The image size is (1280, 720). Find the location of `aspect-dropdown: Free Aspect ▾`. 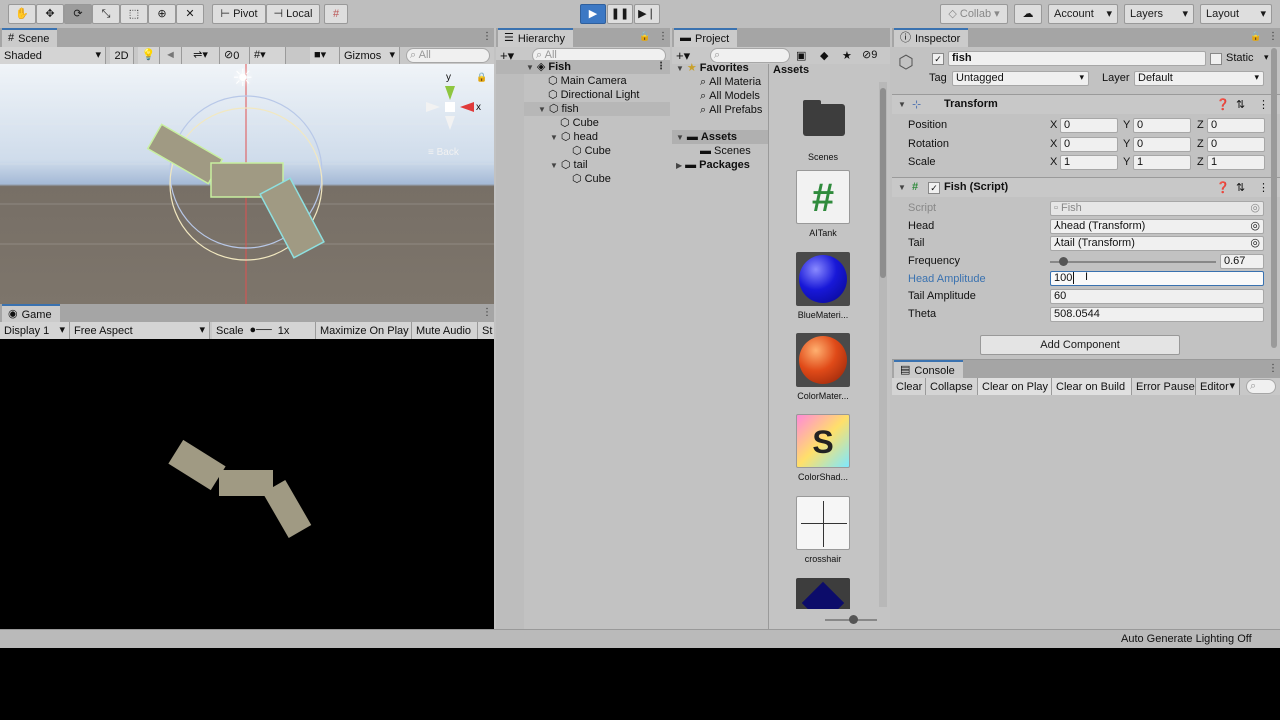

aspect-dropdown: Free Aspect ▾ is located at coordinates (140, 330).